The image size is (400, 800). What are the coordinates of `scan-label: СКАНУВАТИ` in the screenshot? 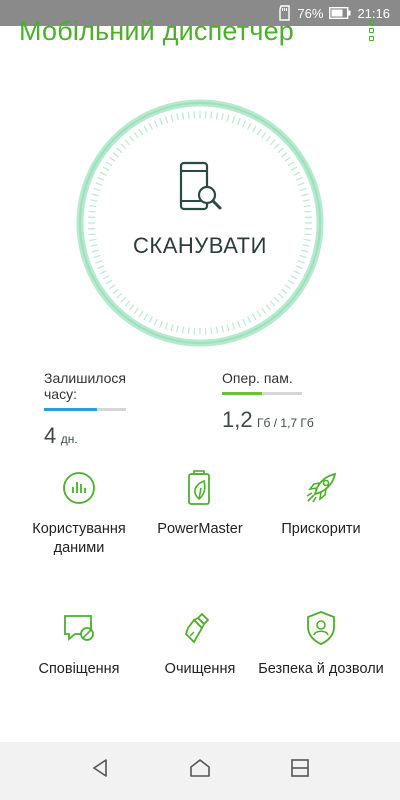 It's located at (200, 245).